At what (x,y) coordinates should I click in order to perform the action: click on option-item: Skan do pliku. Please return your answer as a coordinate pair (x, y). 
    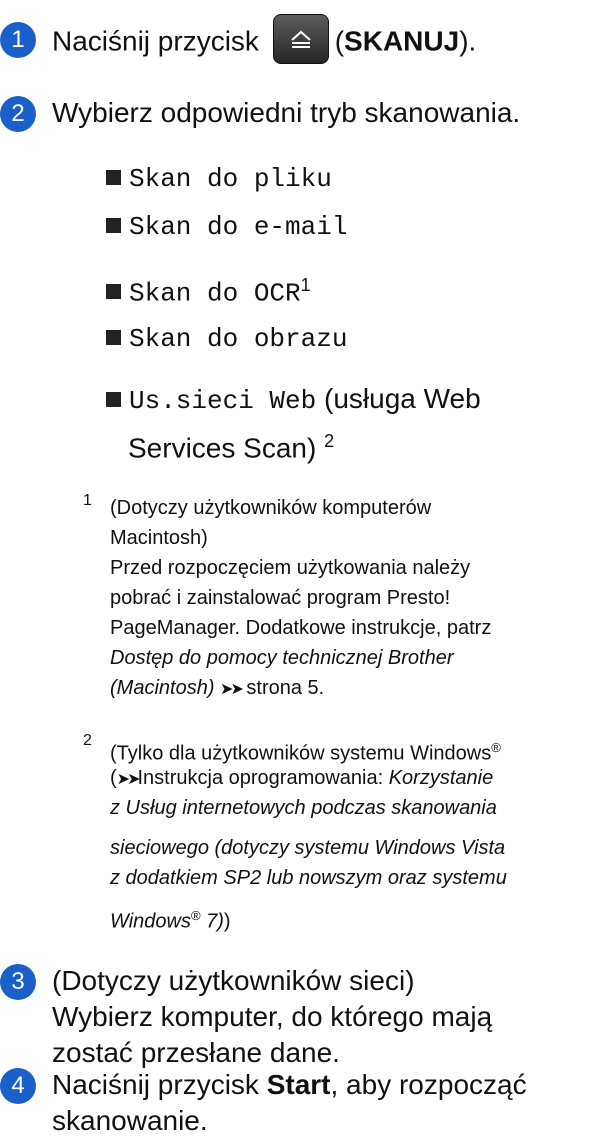
    Looking at the image, I should click on (219, 179).